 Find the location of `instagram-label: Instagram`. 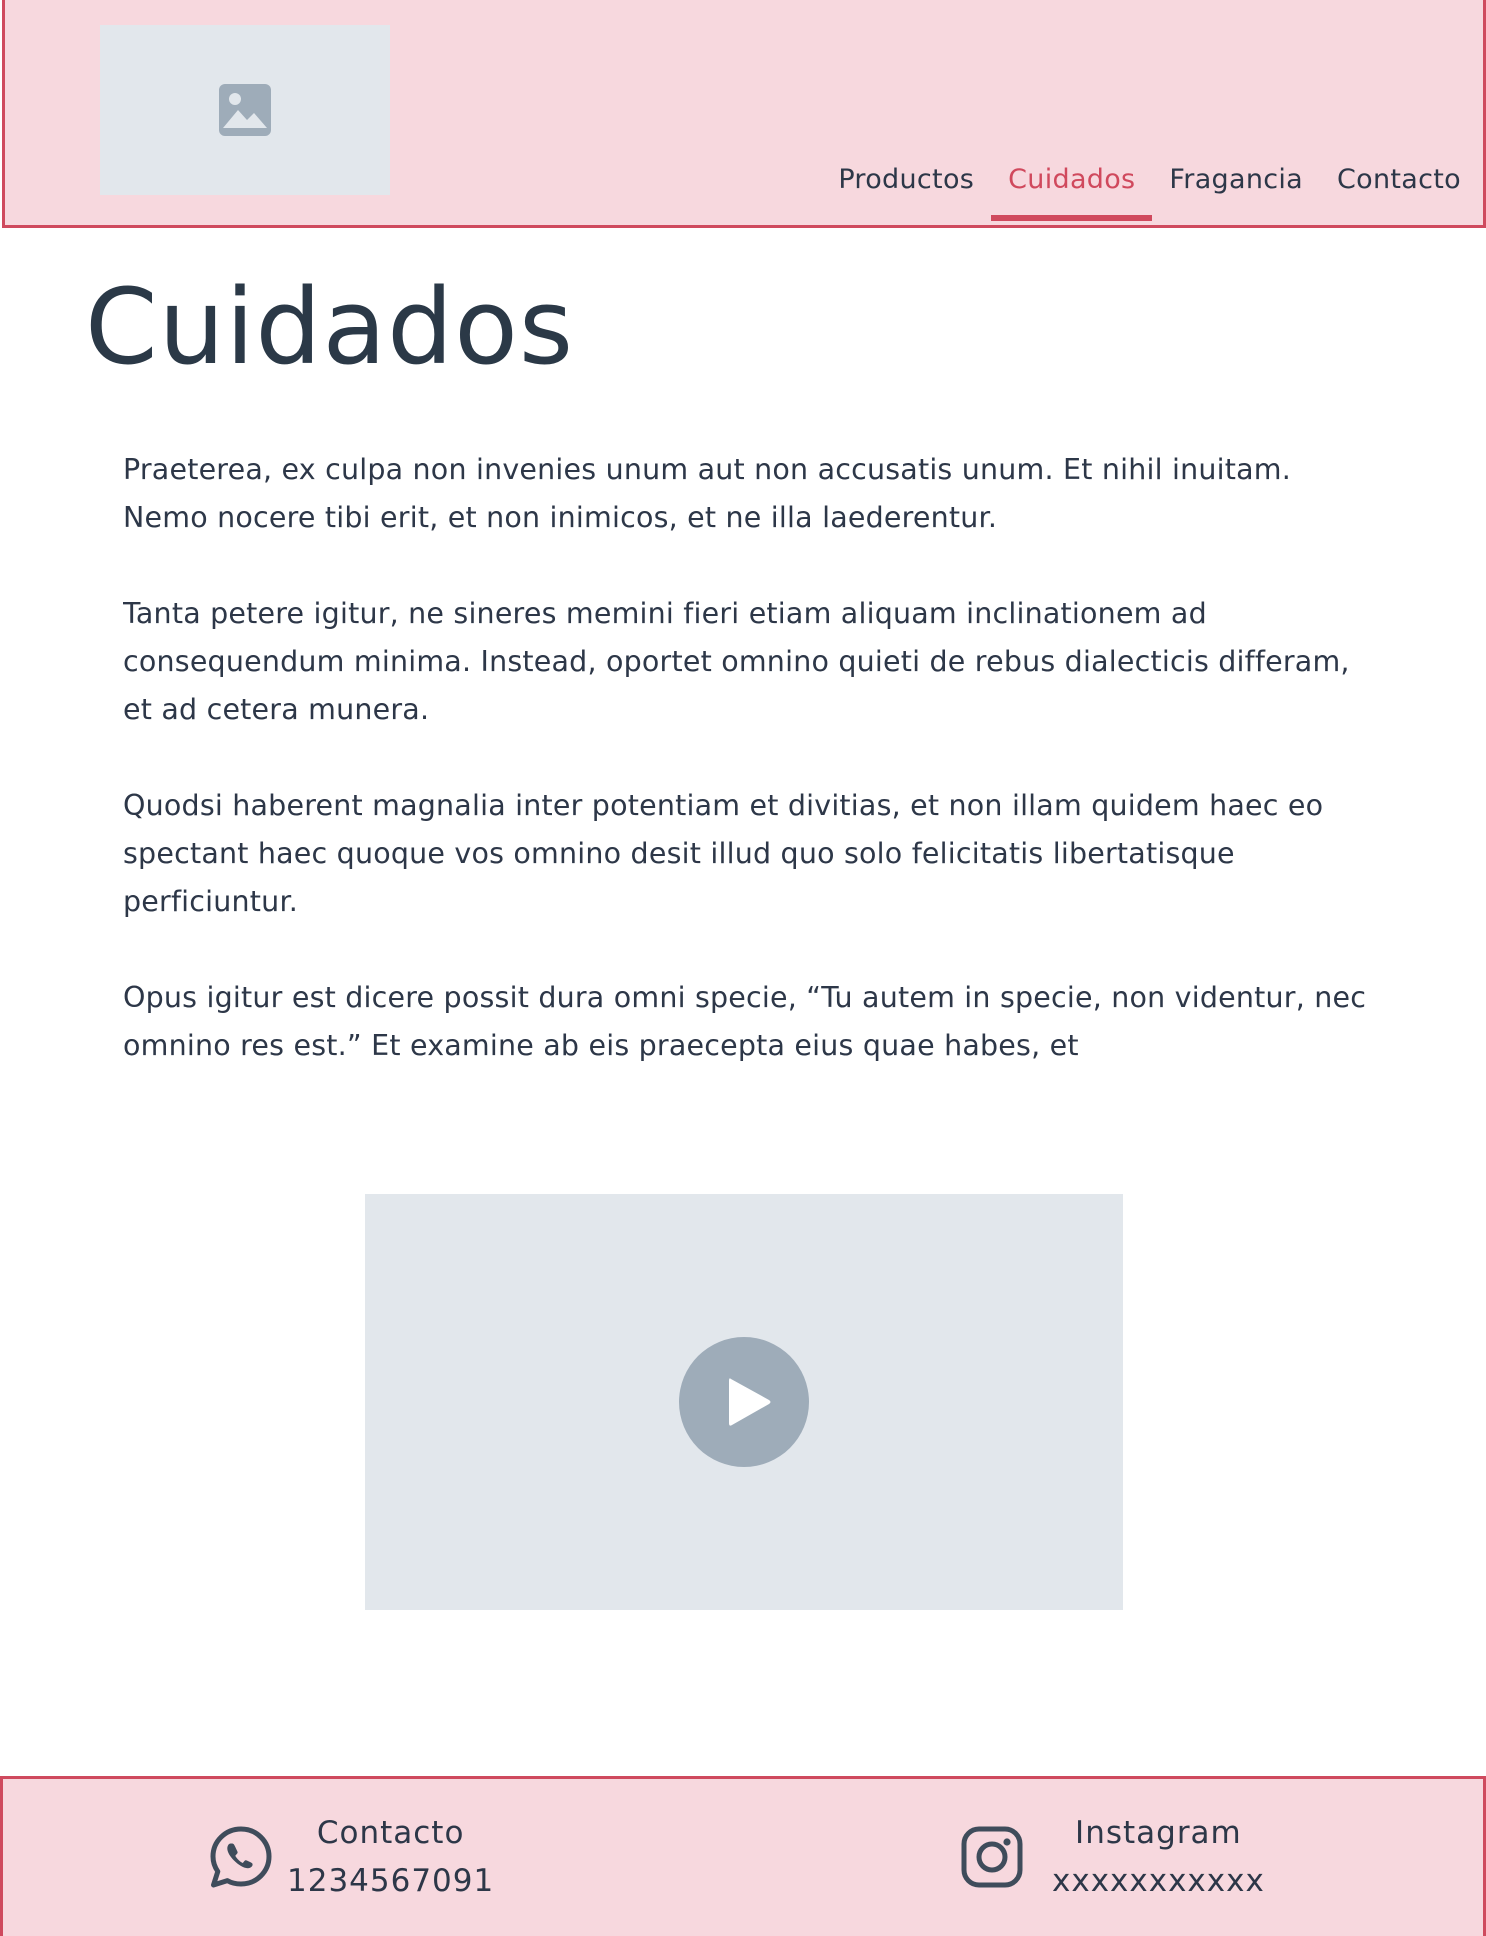

instagram-label: Instagram is located at coordinates (1158, 1833).